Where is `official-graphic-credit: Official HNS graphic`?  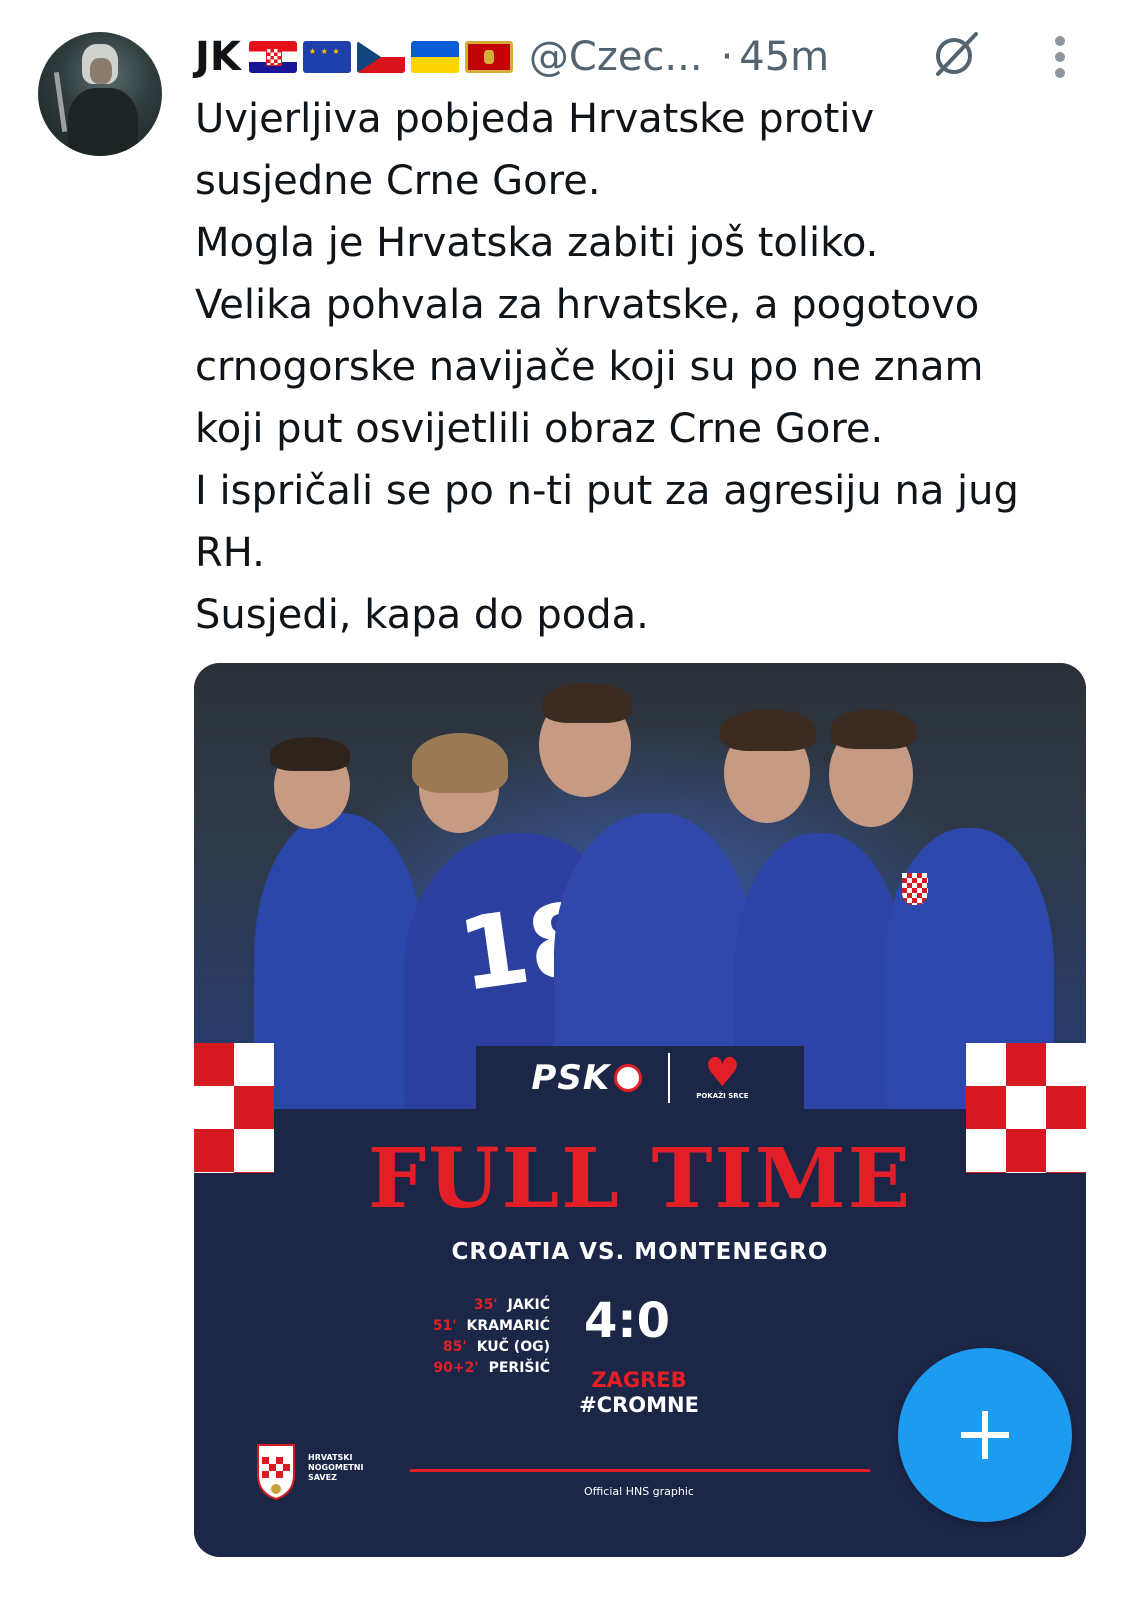 official-graphic-credit: Official HNS graphic is located at coordinates (639, 1491).